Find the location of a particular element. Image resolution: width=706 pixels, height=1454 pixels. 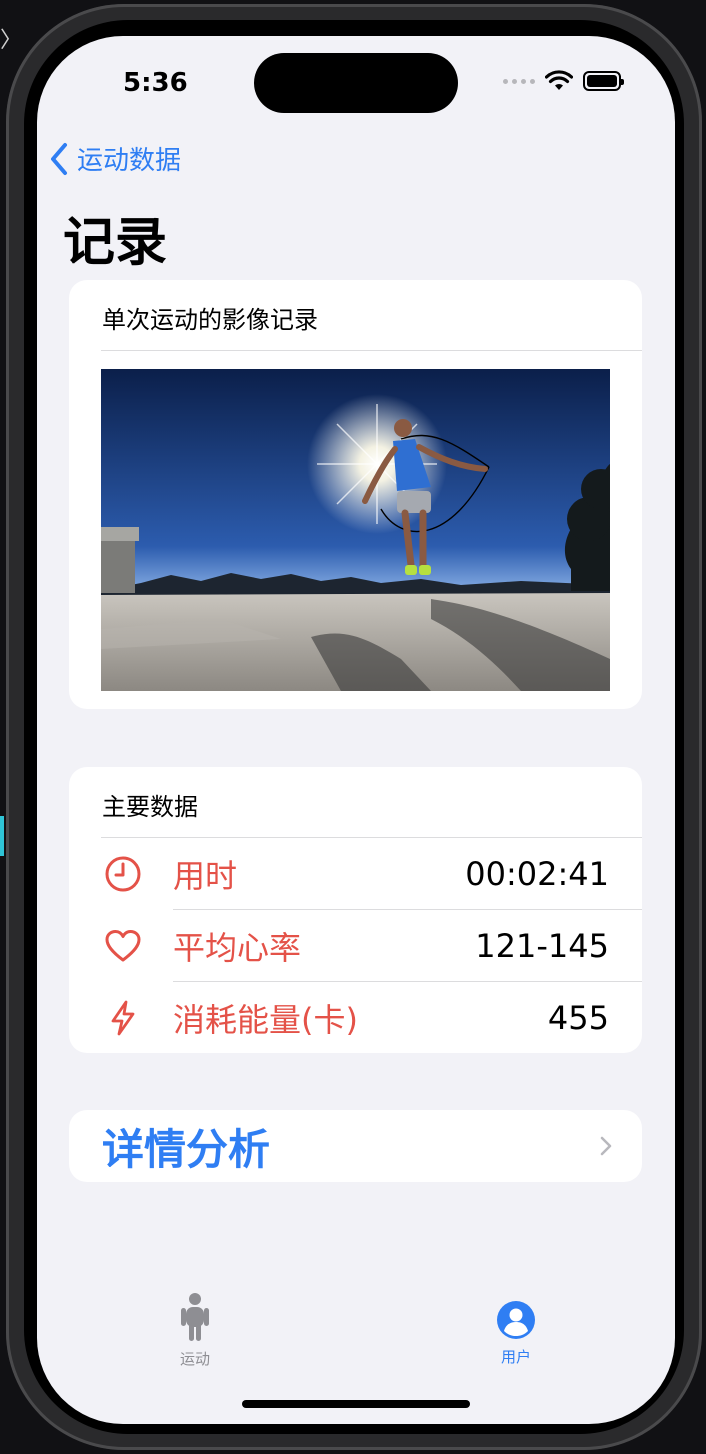

back-button-label: 运动数据 is located at coordinates (129, 161).